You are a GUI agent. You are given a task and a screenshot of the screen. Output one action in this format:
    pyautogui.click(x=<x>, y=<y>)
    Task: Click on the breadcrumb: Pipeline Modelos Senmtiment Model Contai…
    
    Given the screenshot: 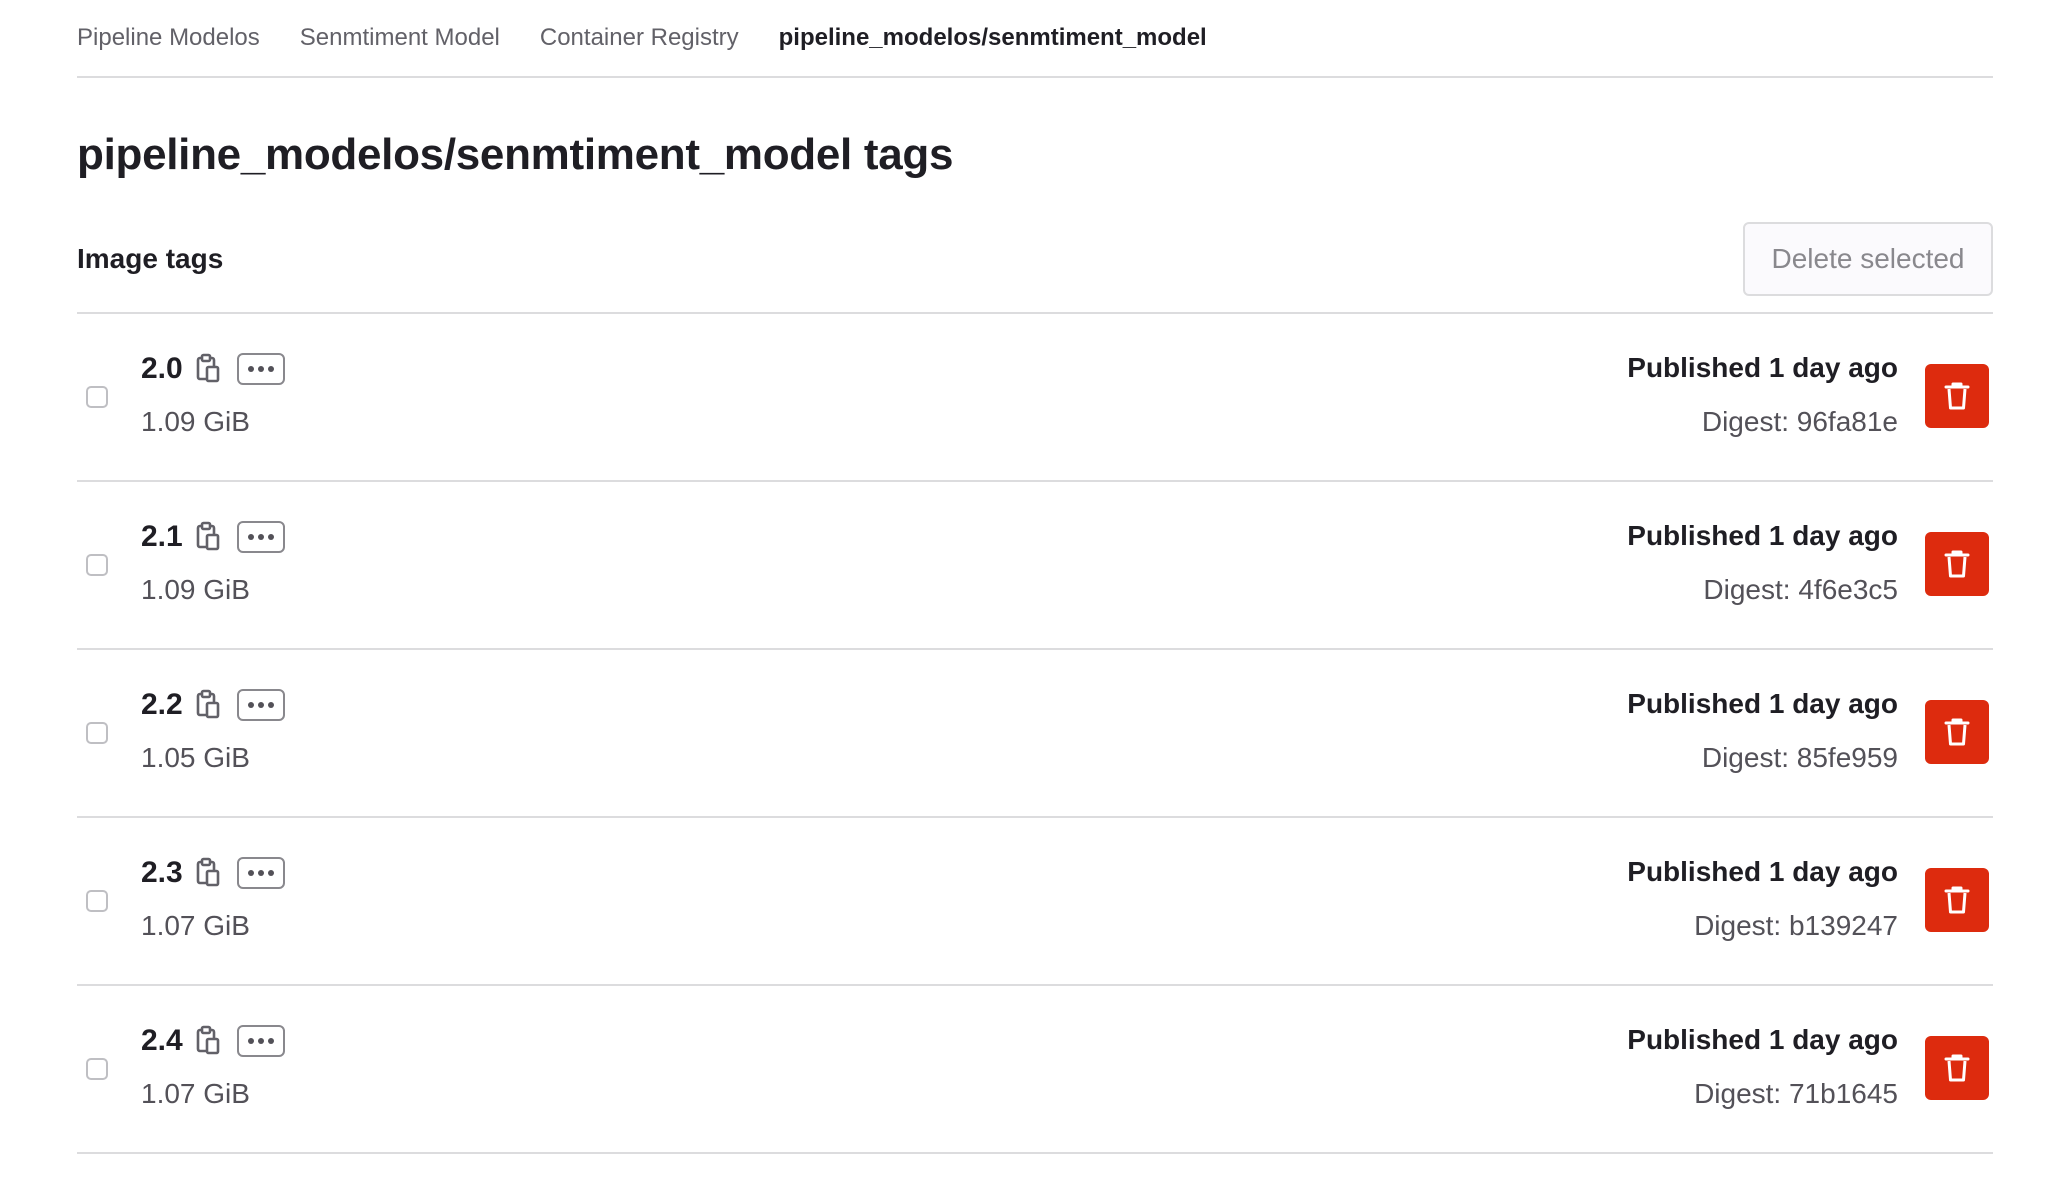 What is the action you would take?
    pyautogui.click(x=1035, y=39)
    